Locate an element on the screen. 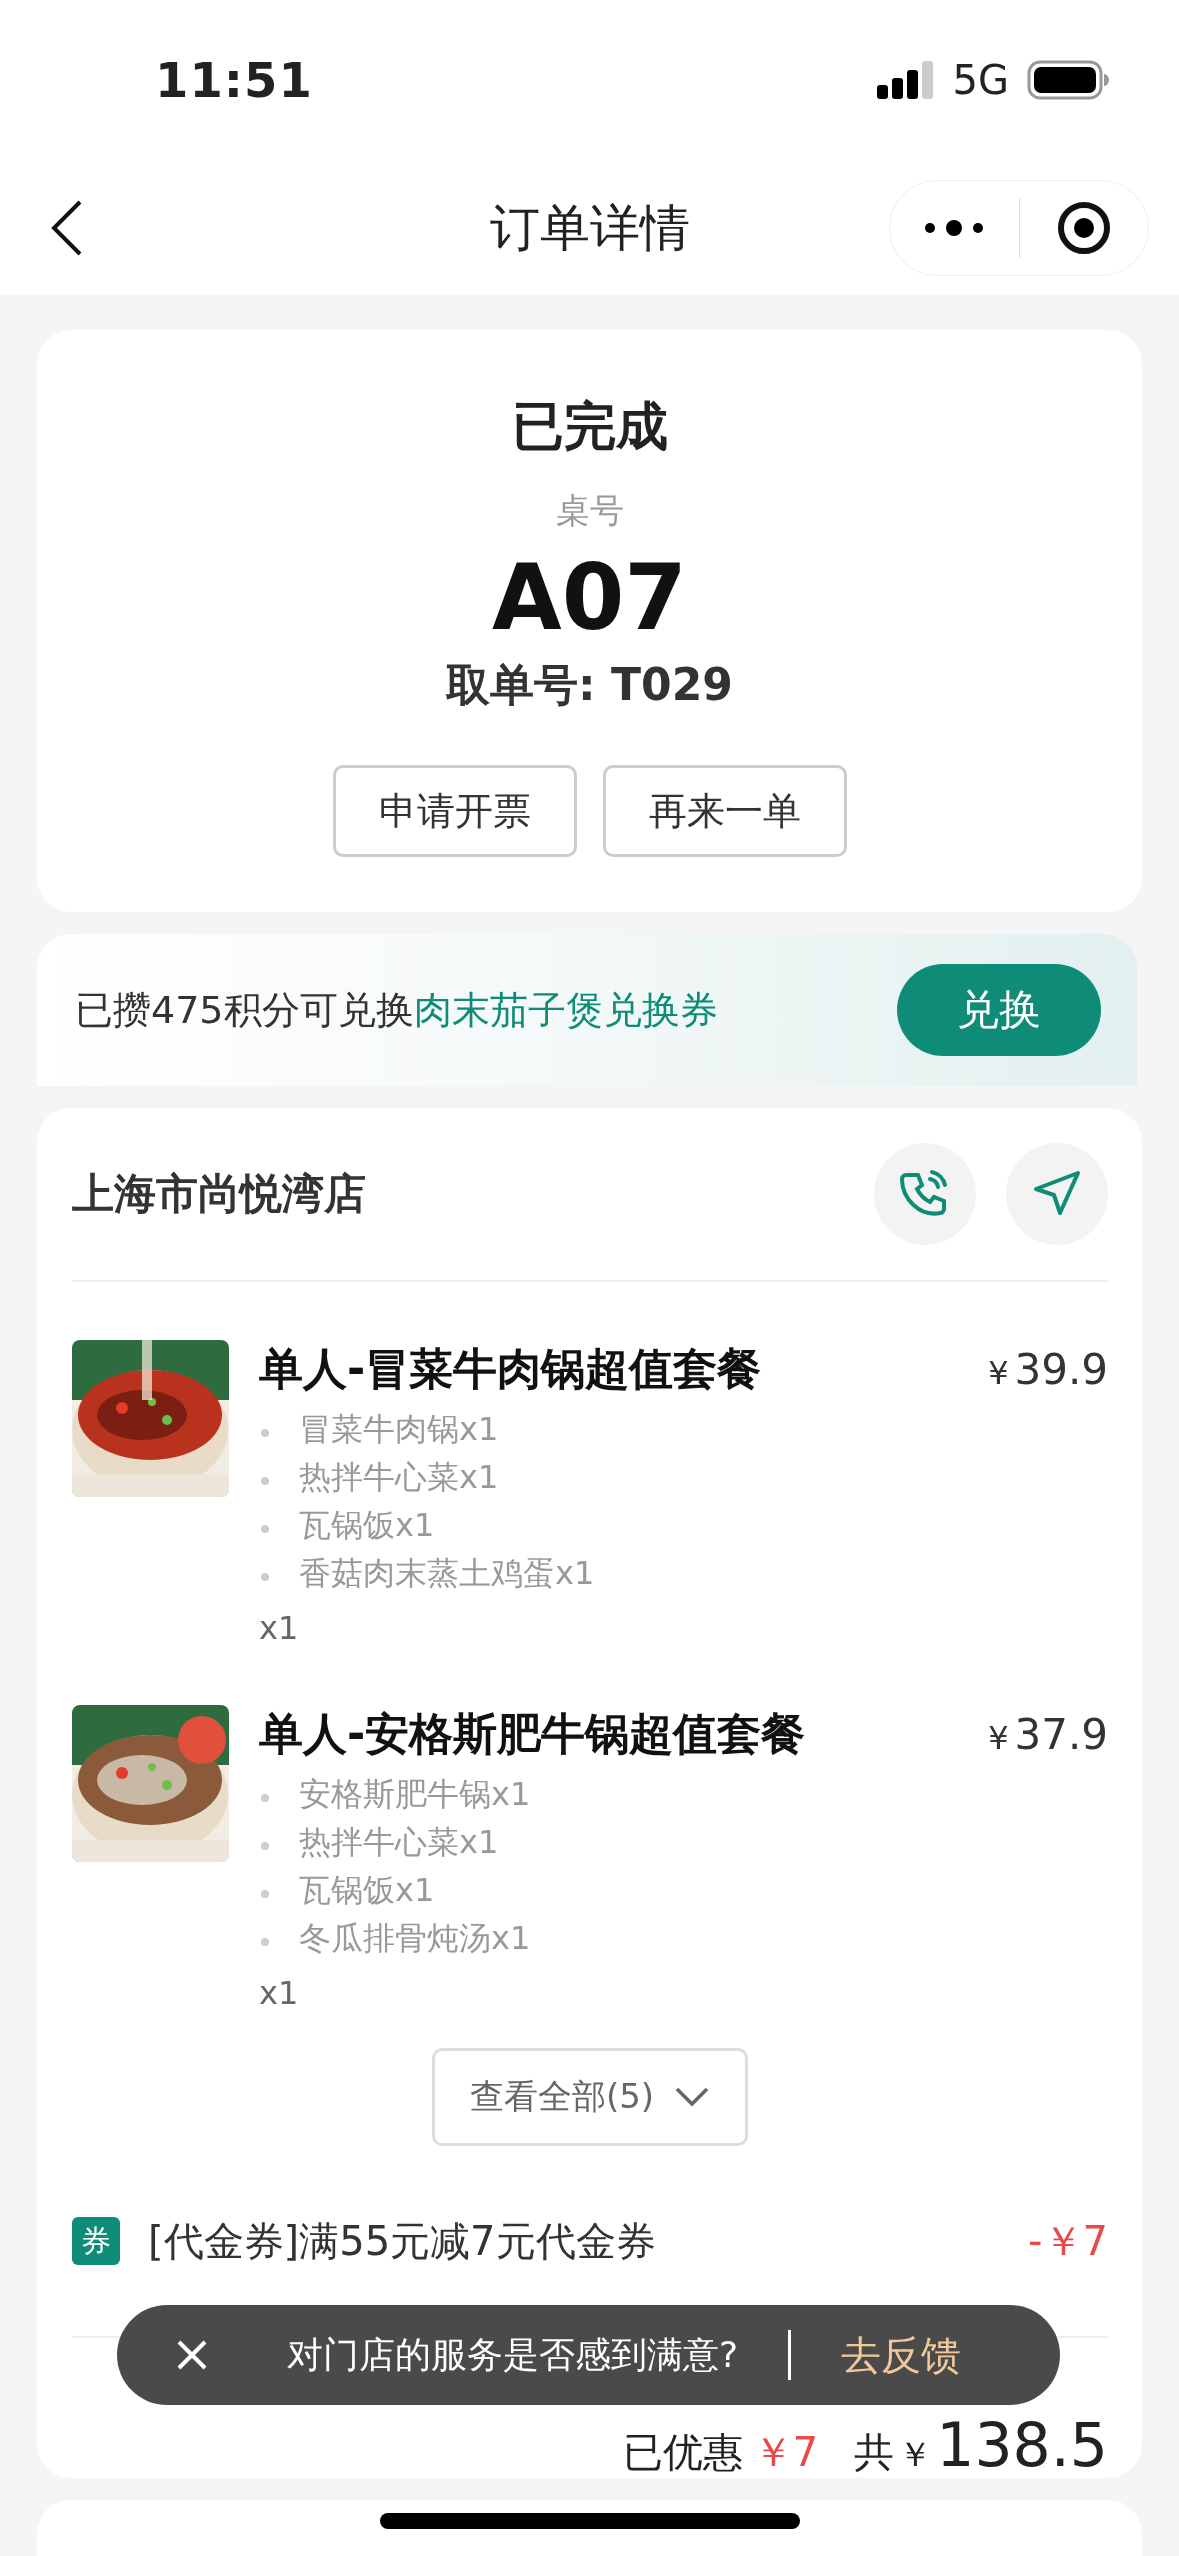 This screenshot has width=1179, height=2556. item-component: 香菇肉末蒸土鸡蛋x1 is located at coordinates (447, 1573).